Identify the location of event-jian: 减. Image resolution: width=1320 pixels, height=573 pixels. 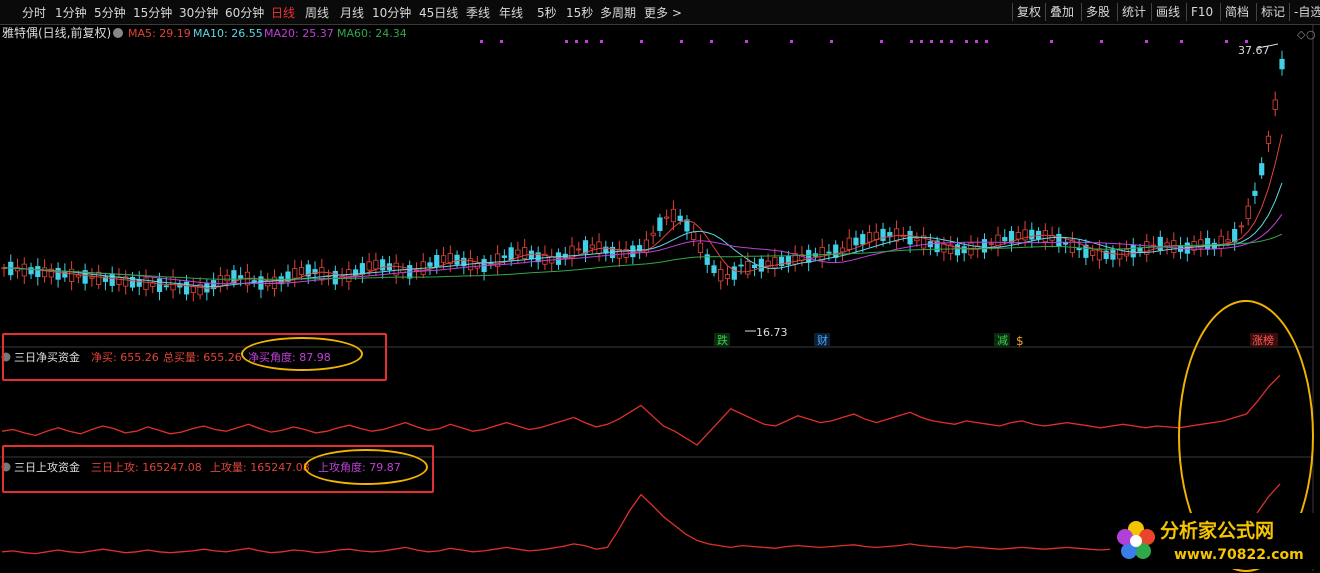
(1002, 340).